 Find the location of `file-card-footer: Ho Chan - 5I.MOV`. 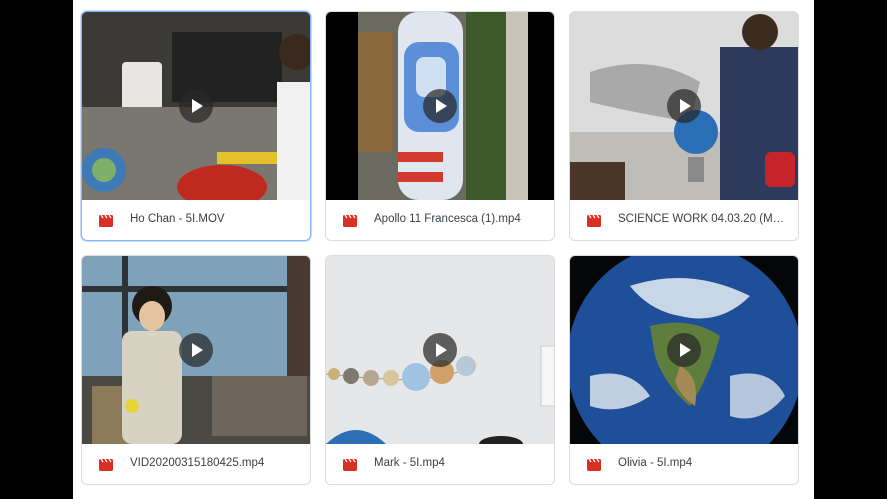

file-card-footer: Ho Chan - 5I.MOV is located at coordinates (196, 220).